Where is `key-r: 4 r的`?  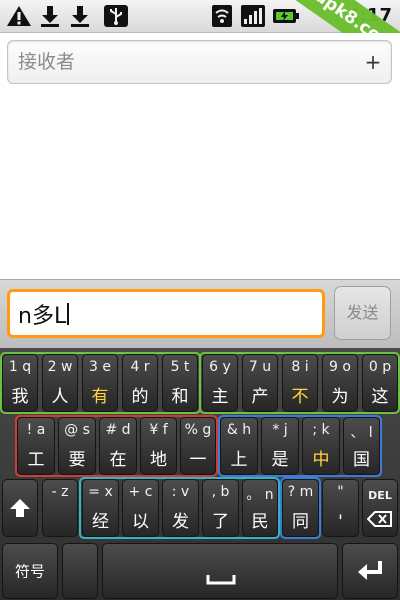 key-r: 4 r的 is located at coordinates (140, 383).